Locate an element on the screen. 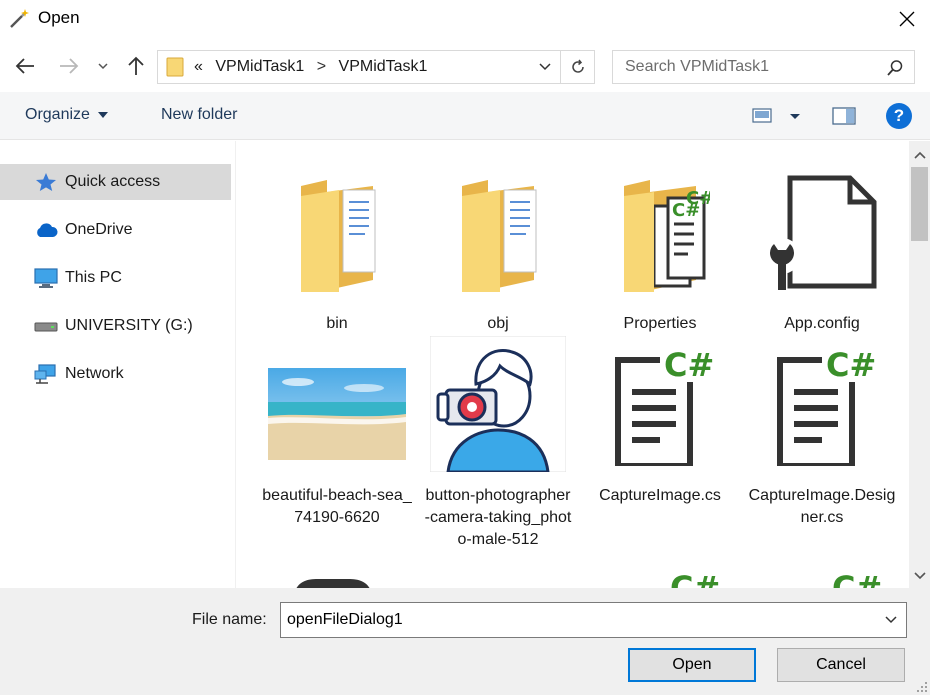 Image resolution: width=930 pixels, height=695 pixels. close-icon is located at coordinates (907, 19).